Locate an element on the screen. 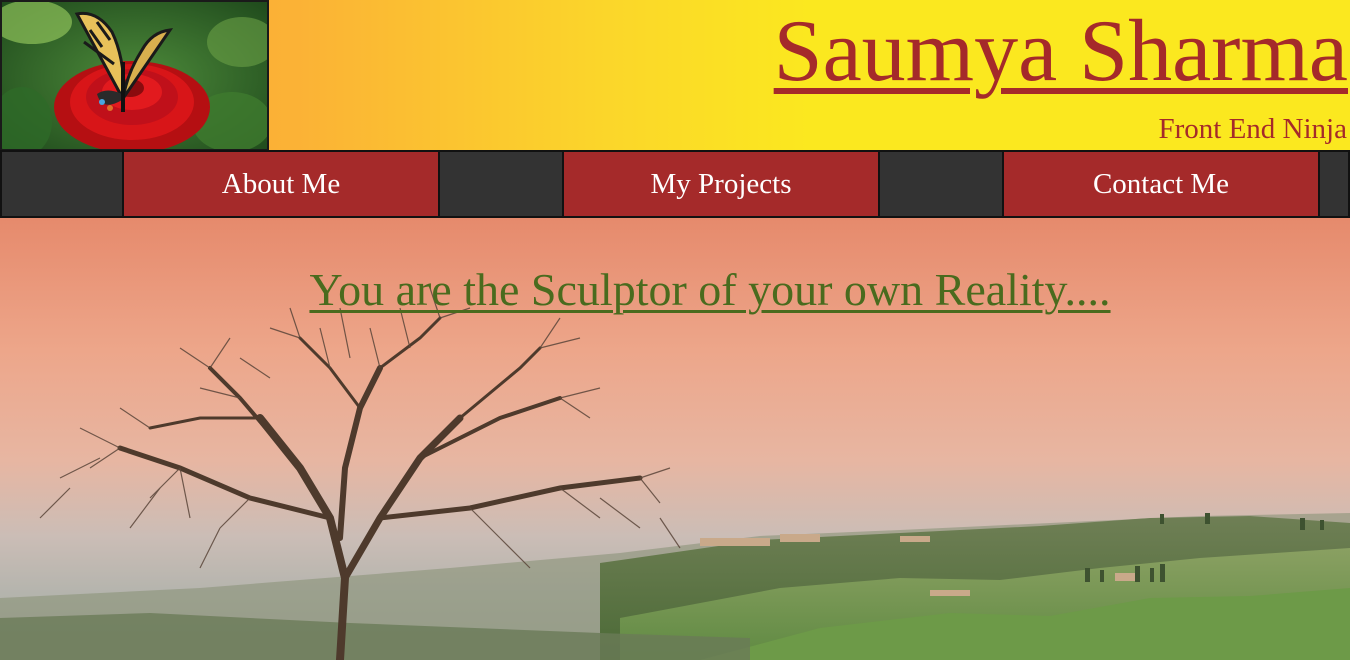 This screenshot has height=660, width=1350. nav-my-projects: My Projects is located at coordinates (721, 184).